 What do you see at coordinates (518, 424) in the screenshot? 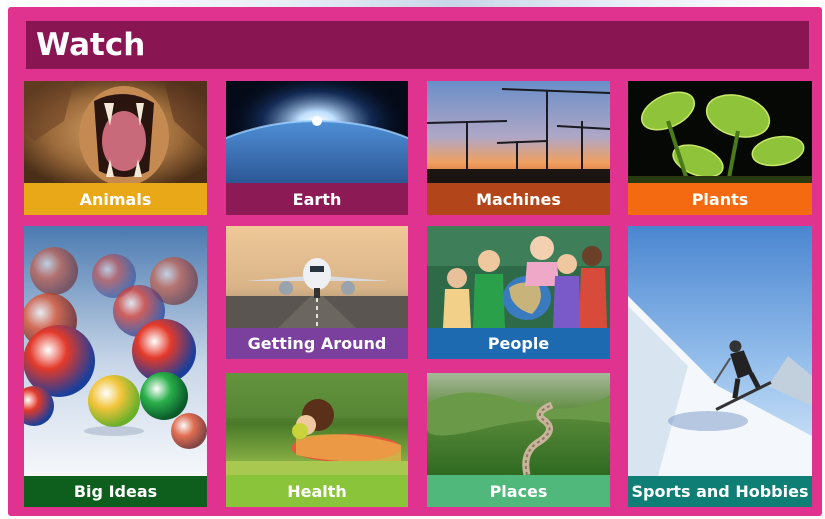
I see `great-wall-image` at bounding box center [518, 424].